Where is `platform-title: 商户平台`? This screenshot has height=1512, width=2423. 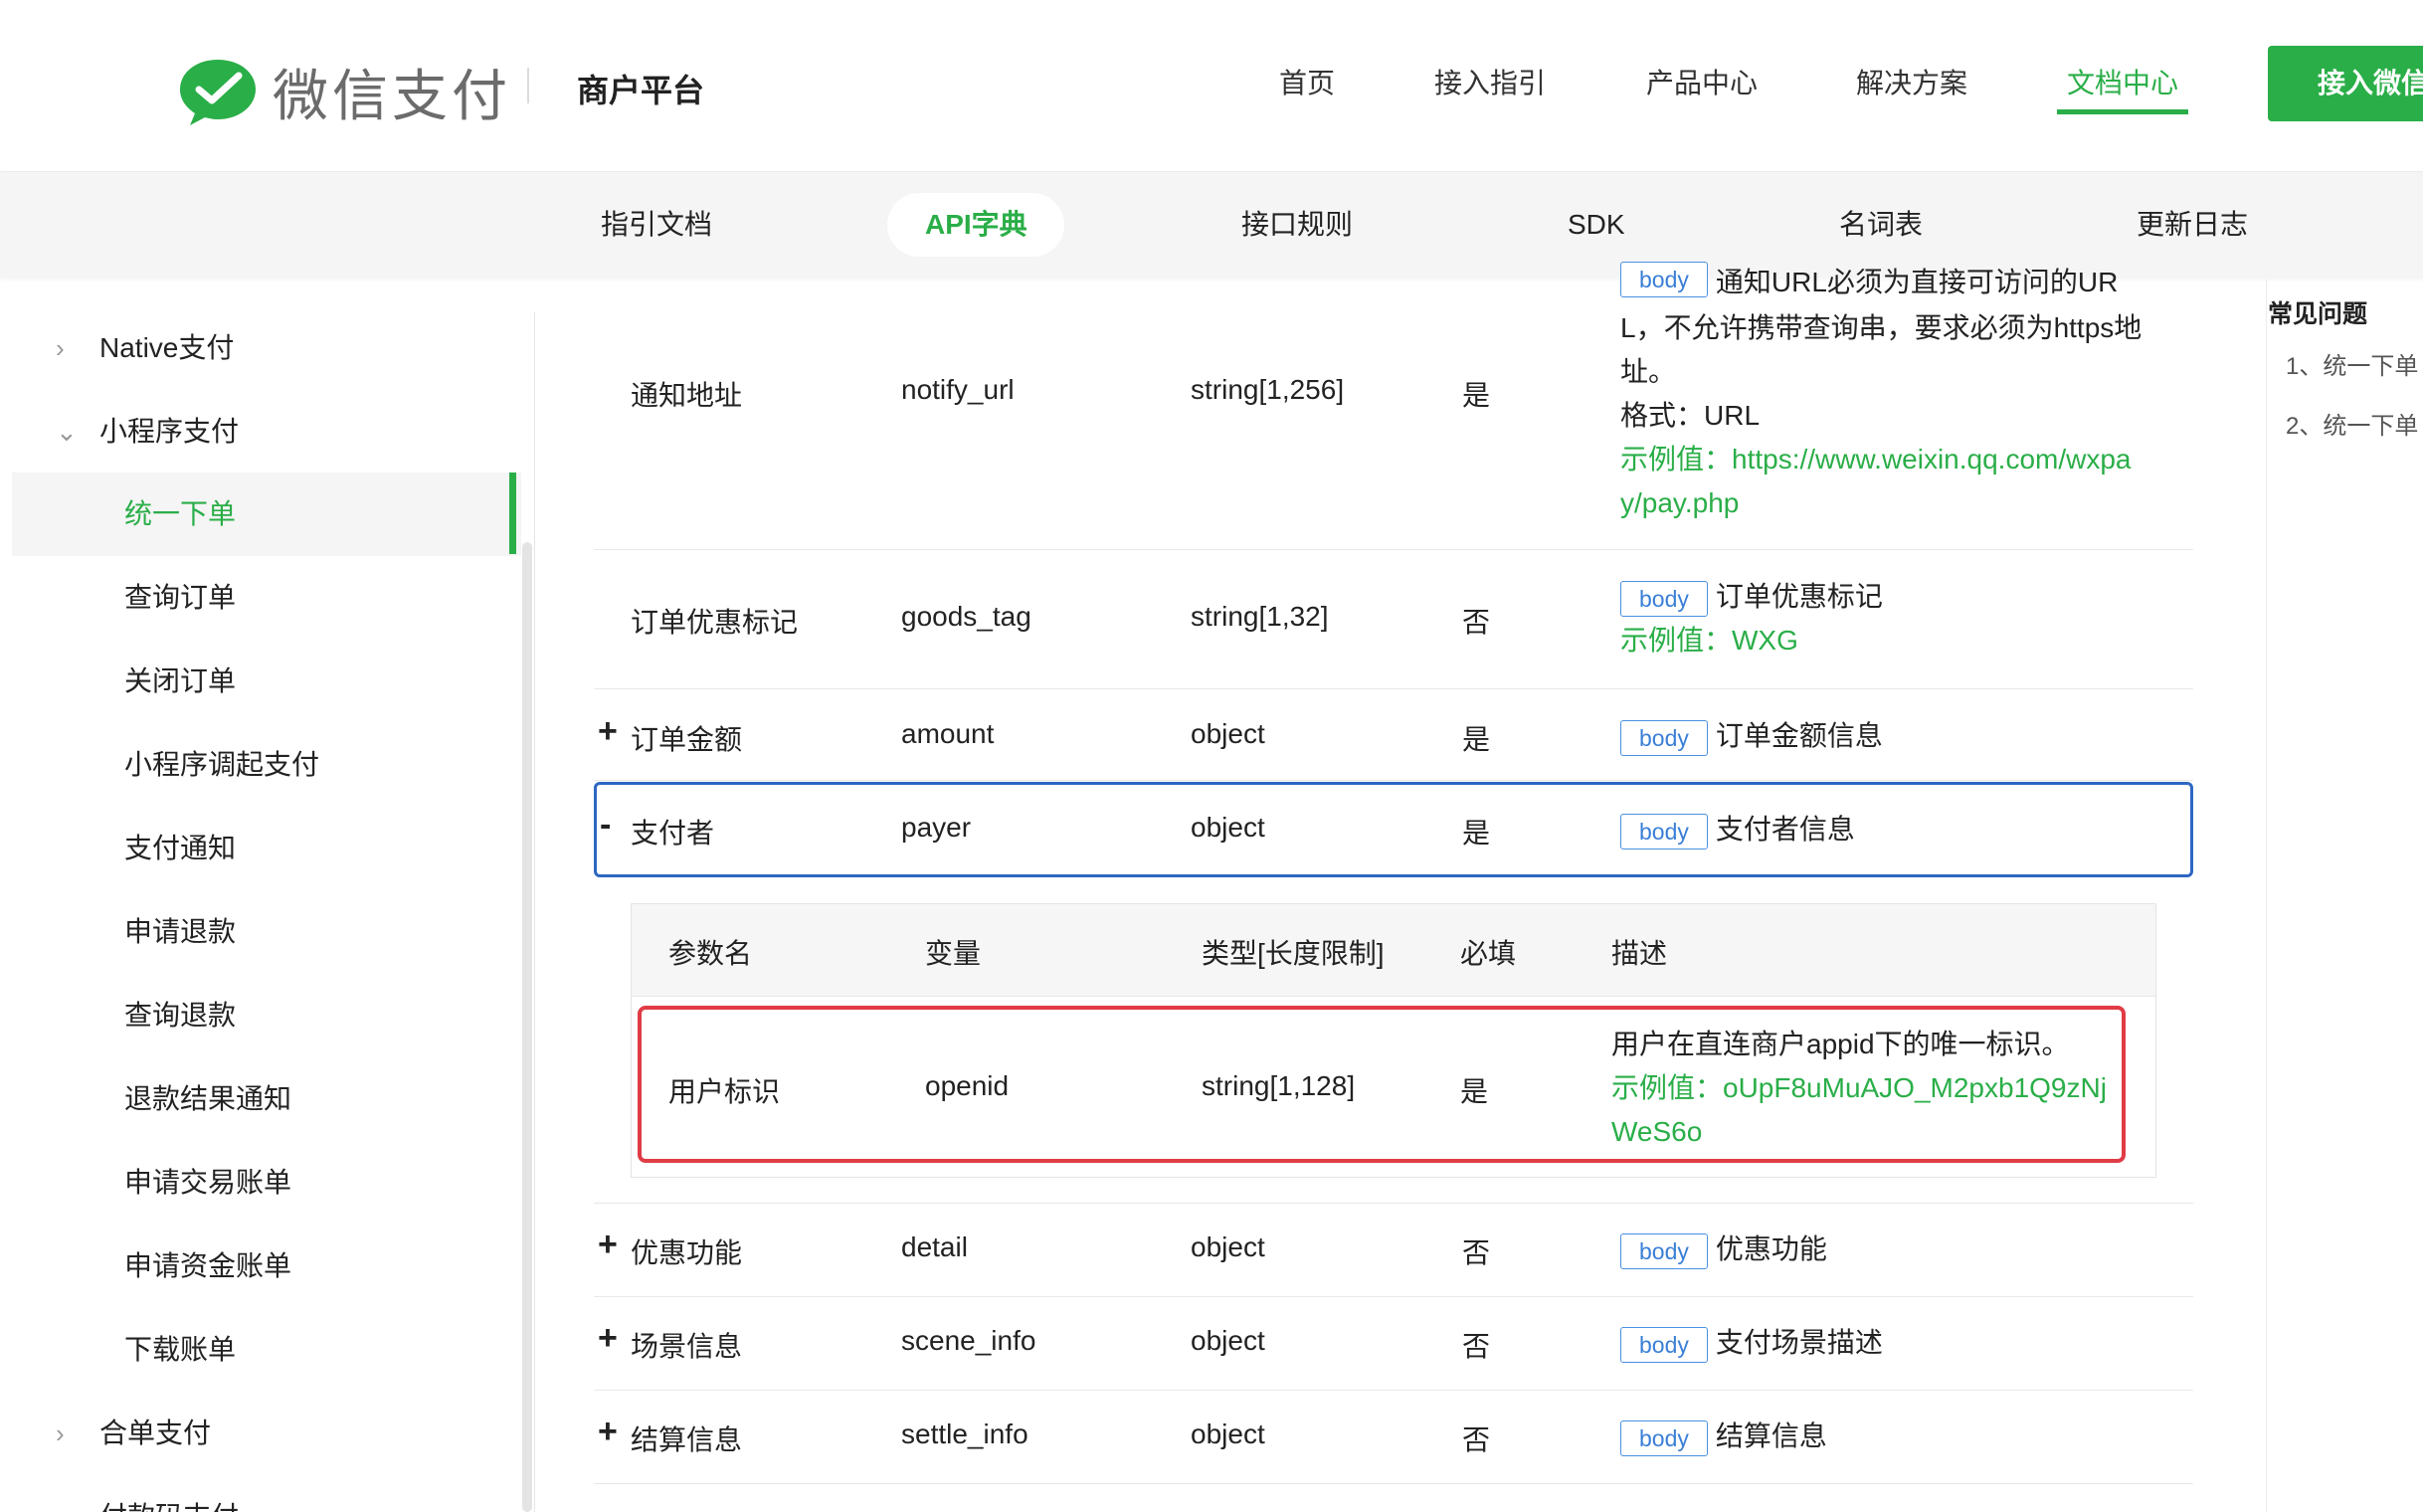 platform-title: 商户平台 is located at coordinates (641, 91).